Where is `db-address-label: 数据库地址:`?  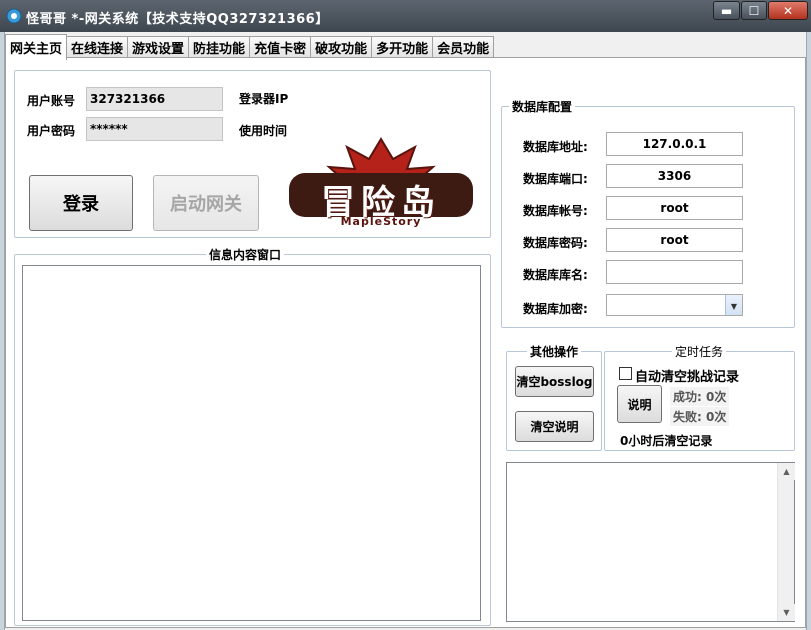 db-address-label: 数据库地址: is located at coordinates (555, 147).